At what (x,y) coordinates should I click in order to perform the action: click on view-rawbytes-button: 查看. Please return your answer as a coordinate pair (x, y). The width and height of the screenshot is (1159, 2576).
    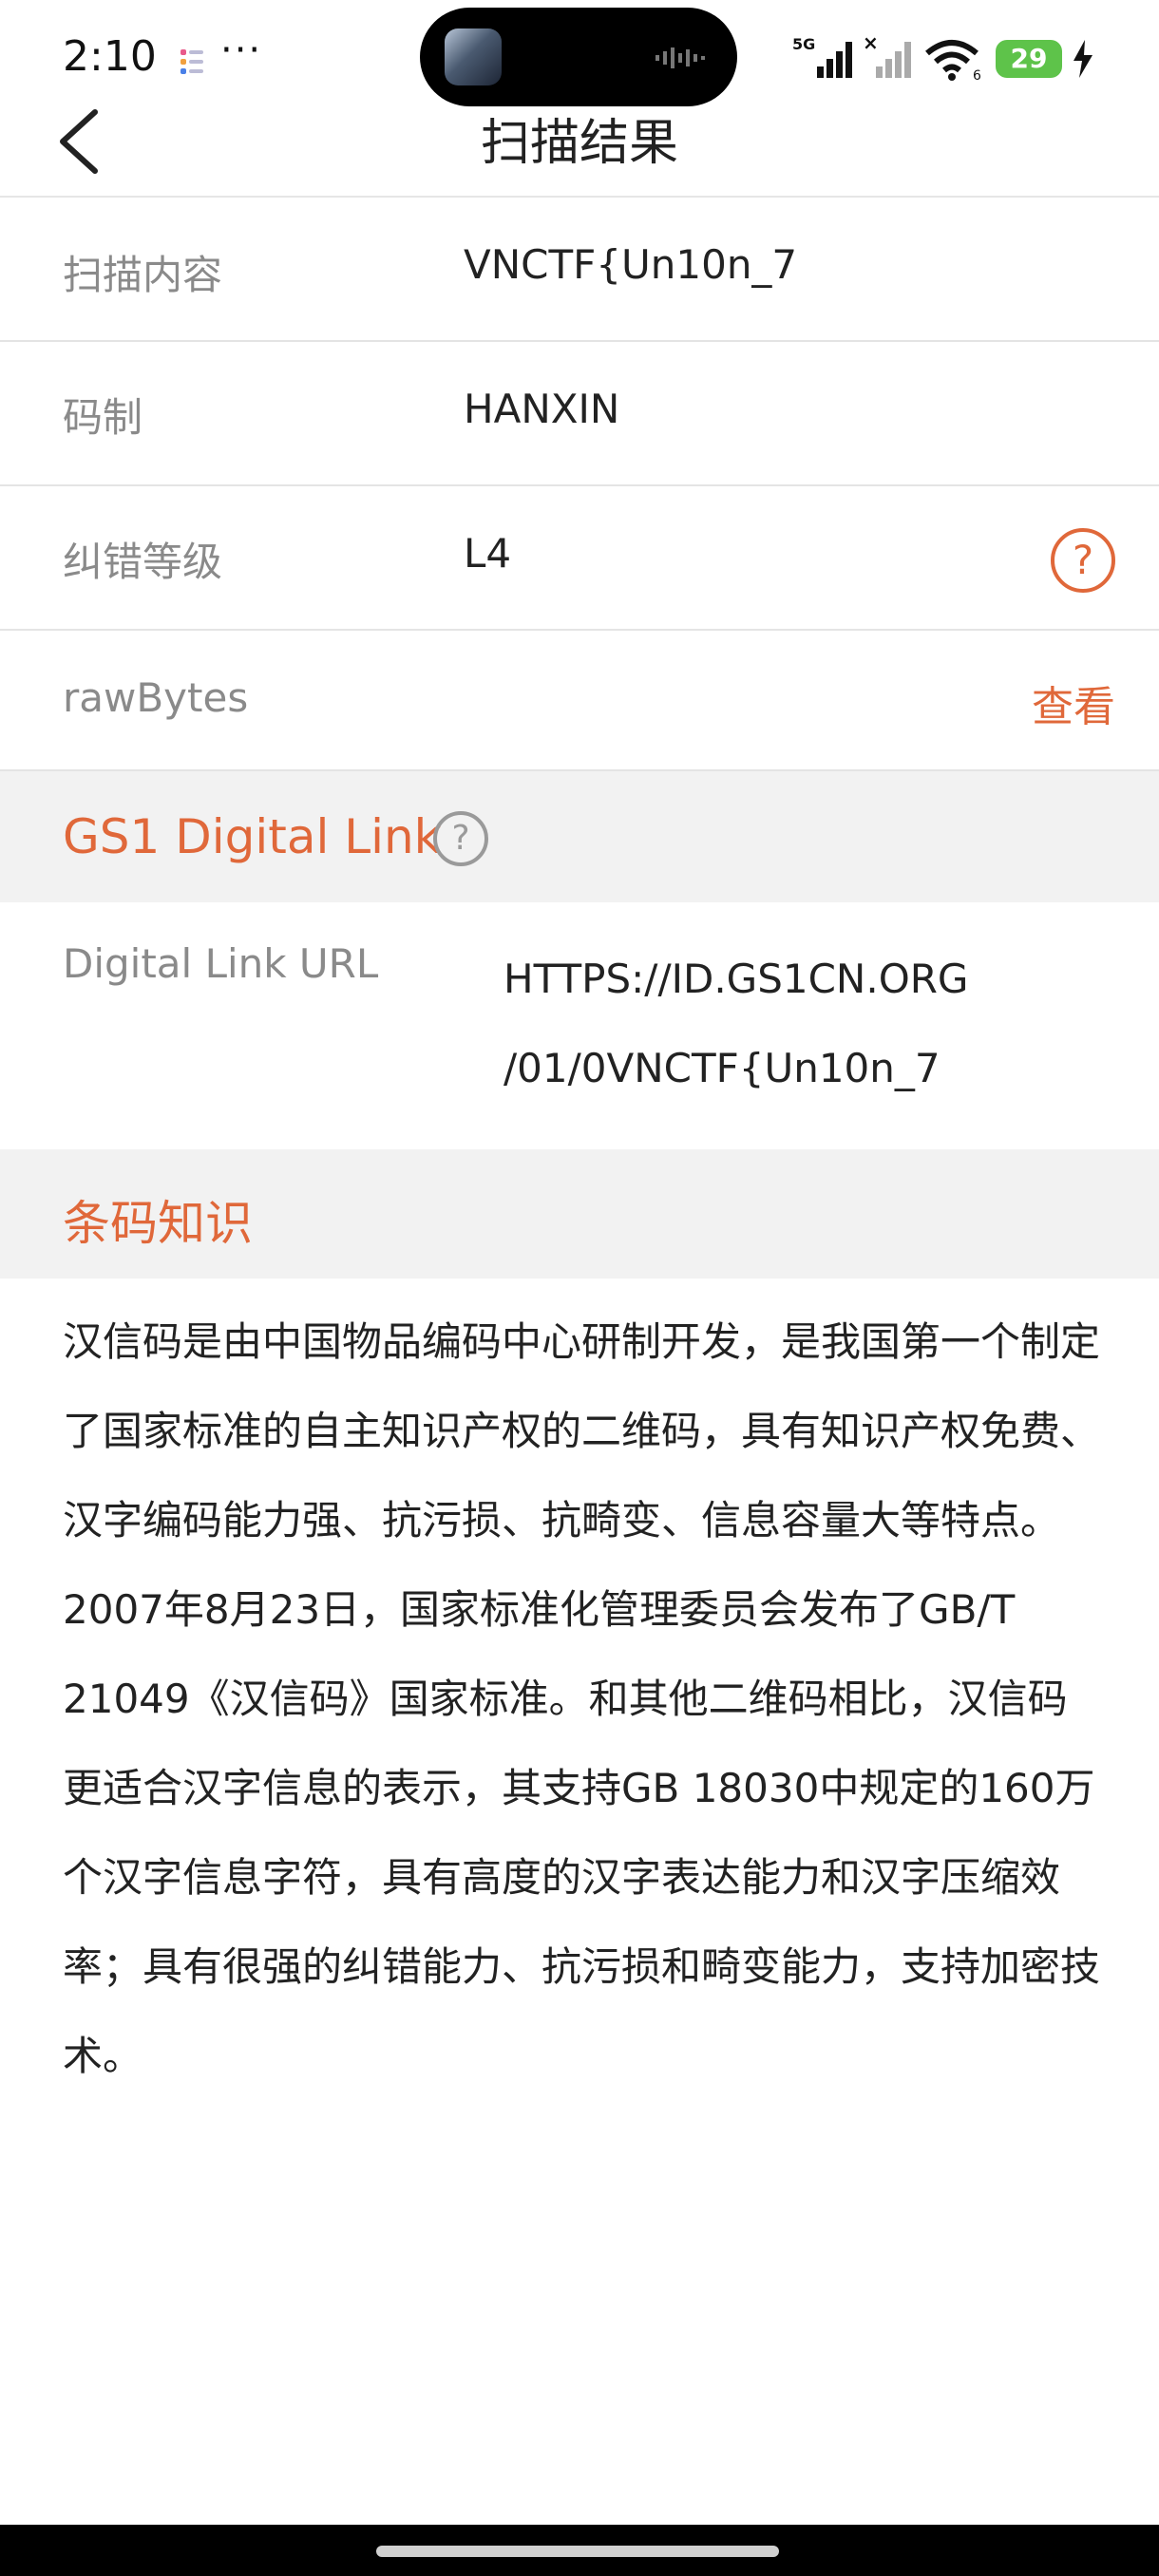
    Looking at the image, I should click on (1073, 702).